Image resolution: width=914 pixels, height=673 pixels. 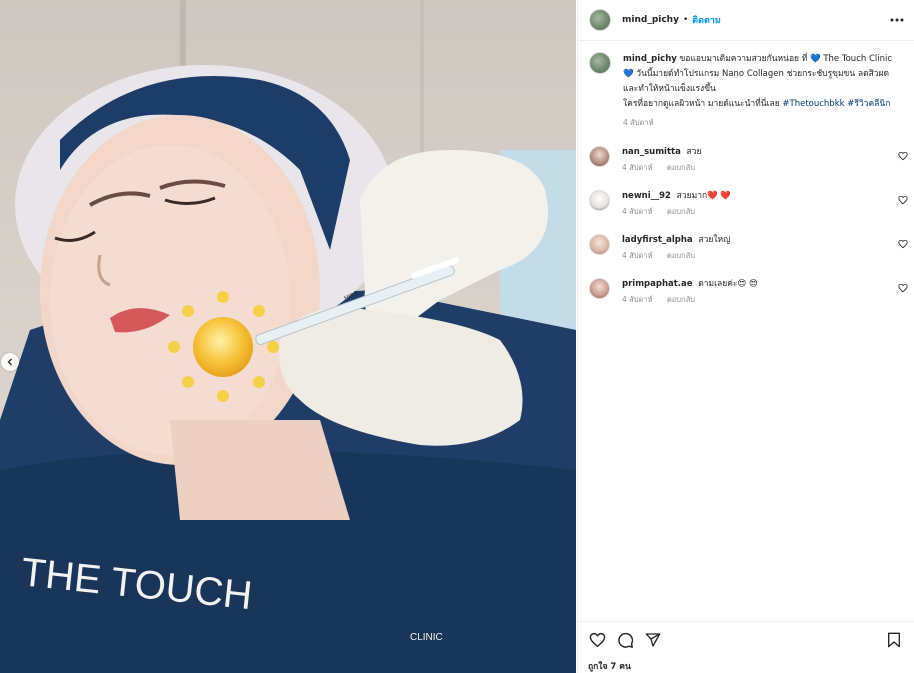 What do you see at coordinates (763, 122) in the screenshot?
I see `caption-meta: 4 สัปดาห์` at bounding box center [763, 122].